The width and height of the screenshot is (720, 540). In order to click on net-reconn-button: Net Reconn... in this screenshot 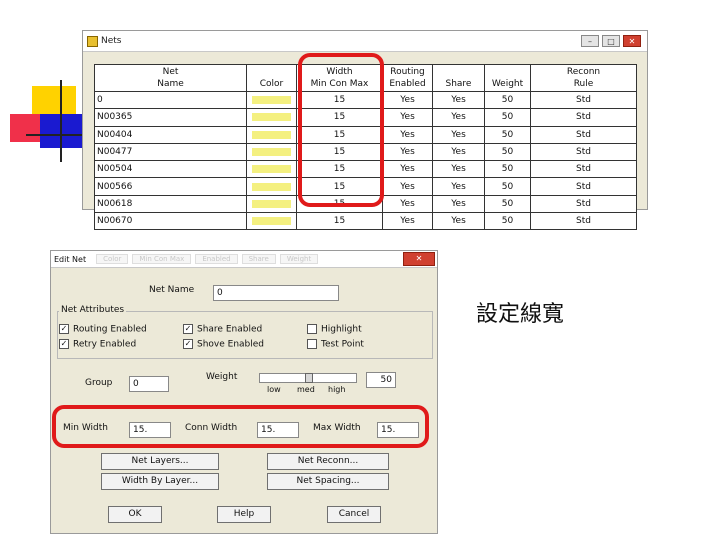, I will do `click(328, 461)`.